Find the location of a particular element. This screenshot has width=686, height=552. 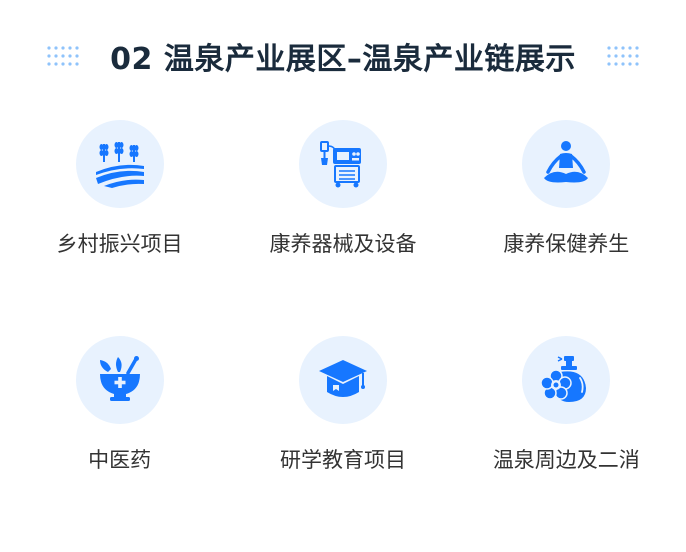

item-tcm: 中医药 is located at coordinates (119, 444).